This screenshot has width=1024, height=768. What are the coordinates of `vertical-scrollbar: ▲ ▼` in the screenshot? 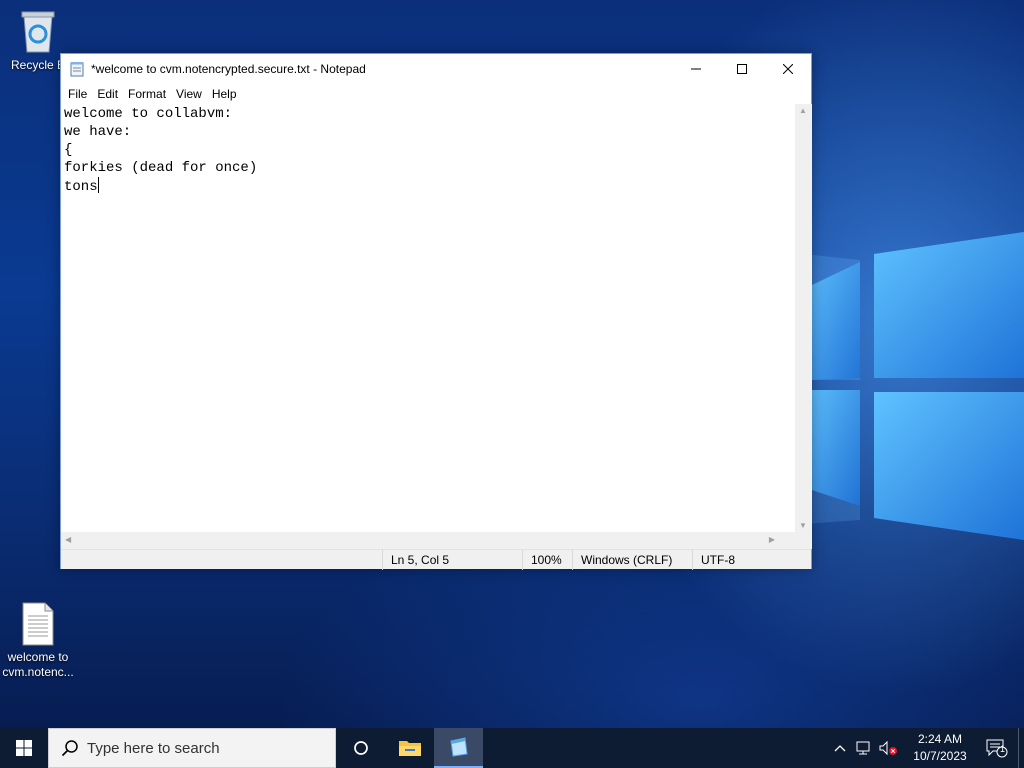 It's located at (803, 318).